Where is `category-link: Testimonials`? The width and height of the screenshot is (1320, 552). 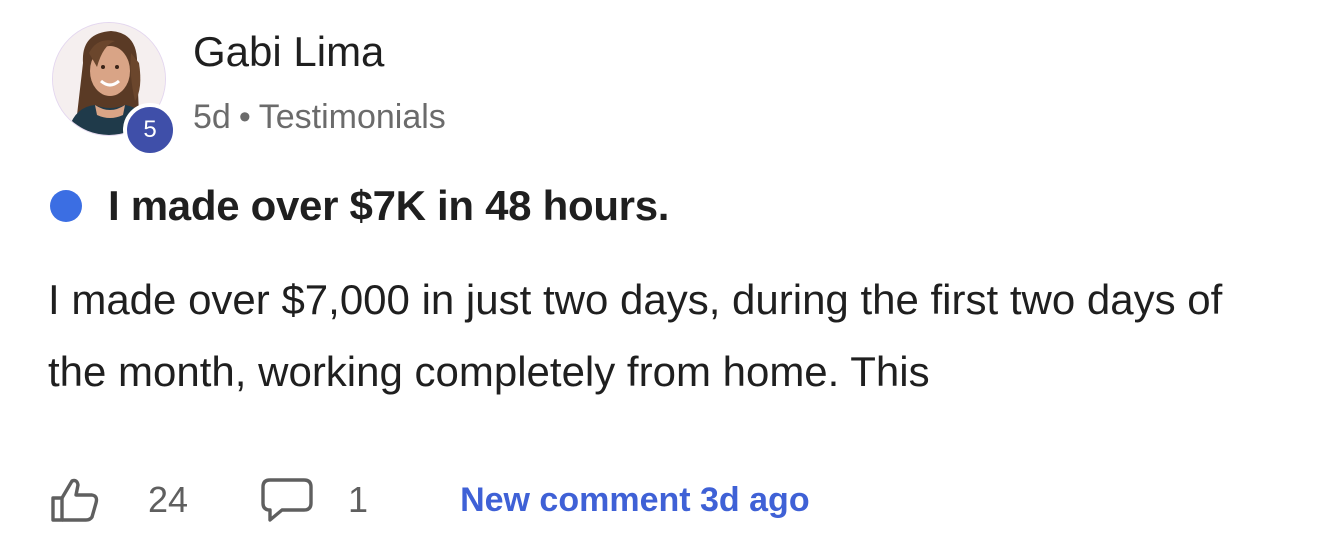 category-link: Testimonials is located at coordinates (352, 117).